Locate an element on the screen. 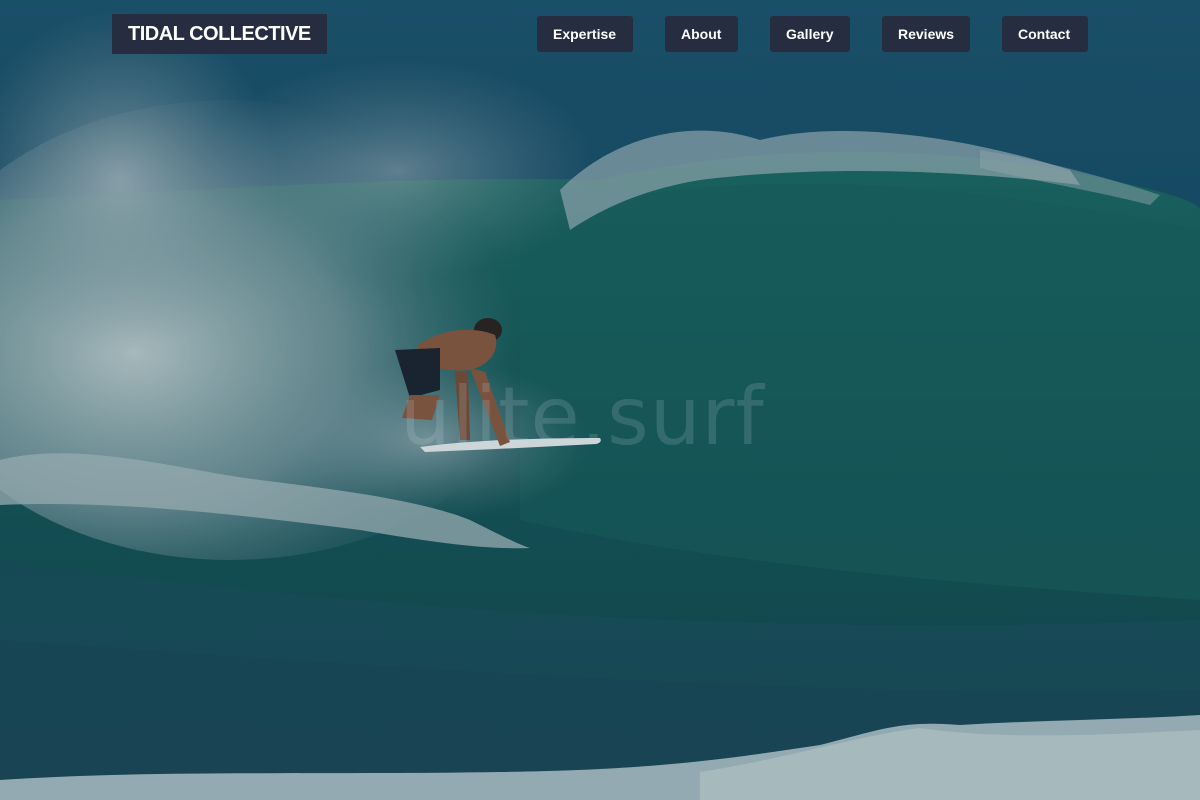  nav-expertise: Expertise is located at coordinates (585, 34).